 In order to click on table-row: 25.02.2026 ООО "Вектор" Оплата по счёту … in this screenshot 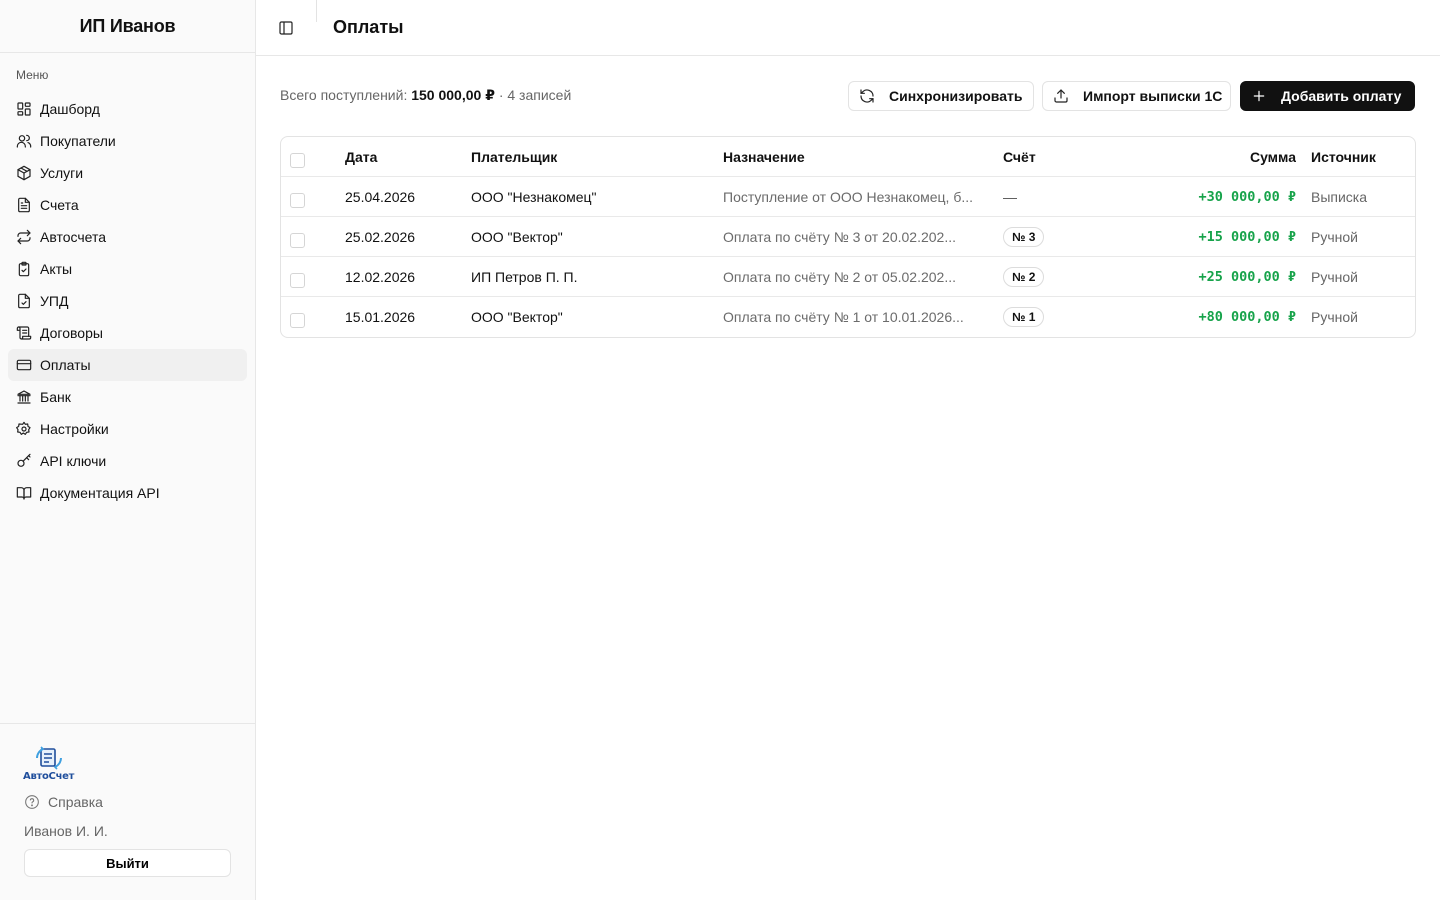, I will do `click(848, 237)`.